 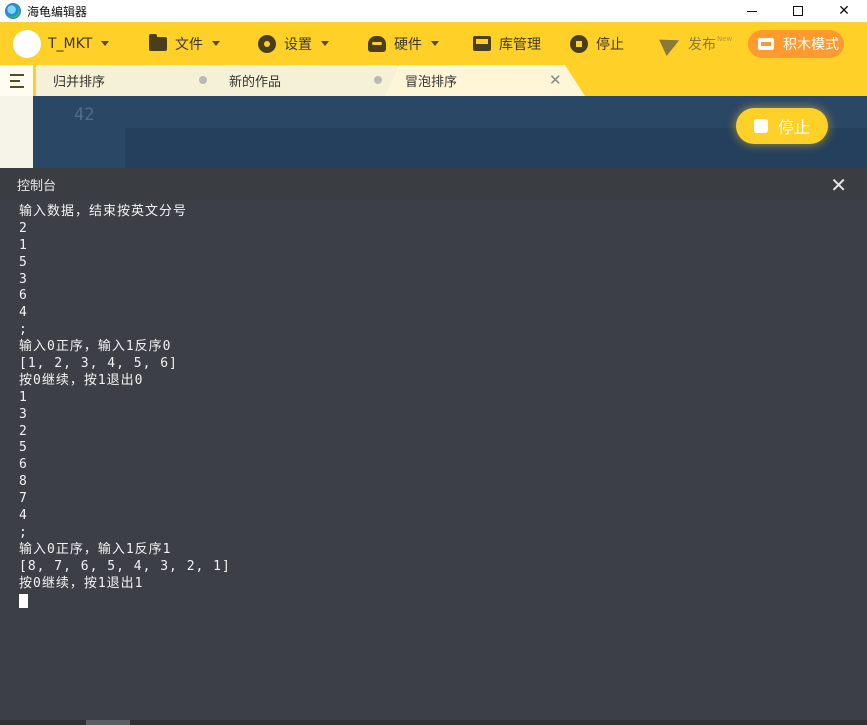 I want to click on console-line: [1, 2, 3, 4, 5, 6], so click(x=98, y=364).